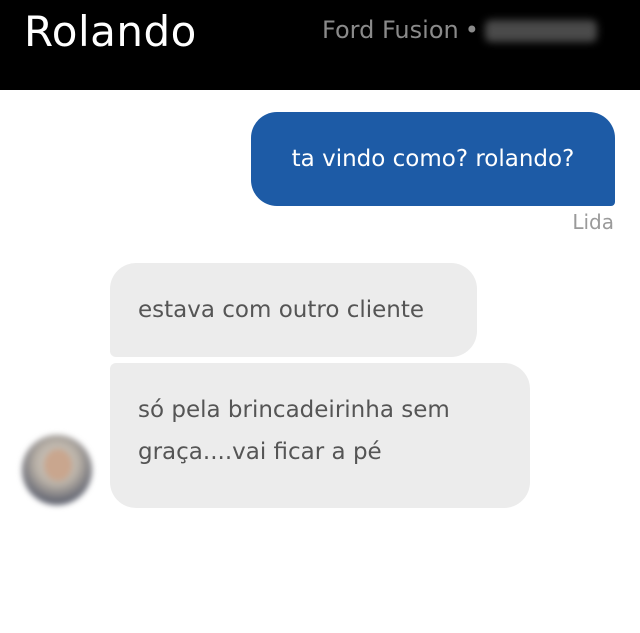  I want to click on incoming-message-text: estava com outro cliente, so click(281, 310).